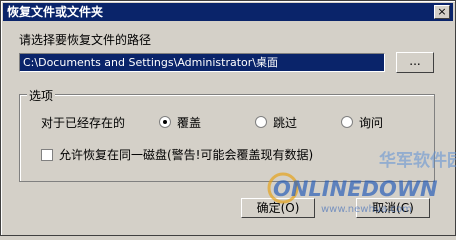 This screenshot has width=456, height=240. Describe the element at coordinates (261, 122) in the screenshot. I see `skip-radio` at that location.